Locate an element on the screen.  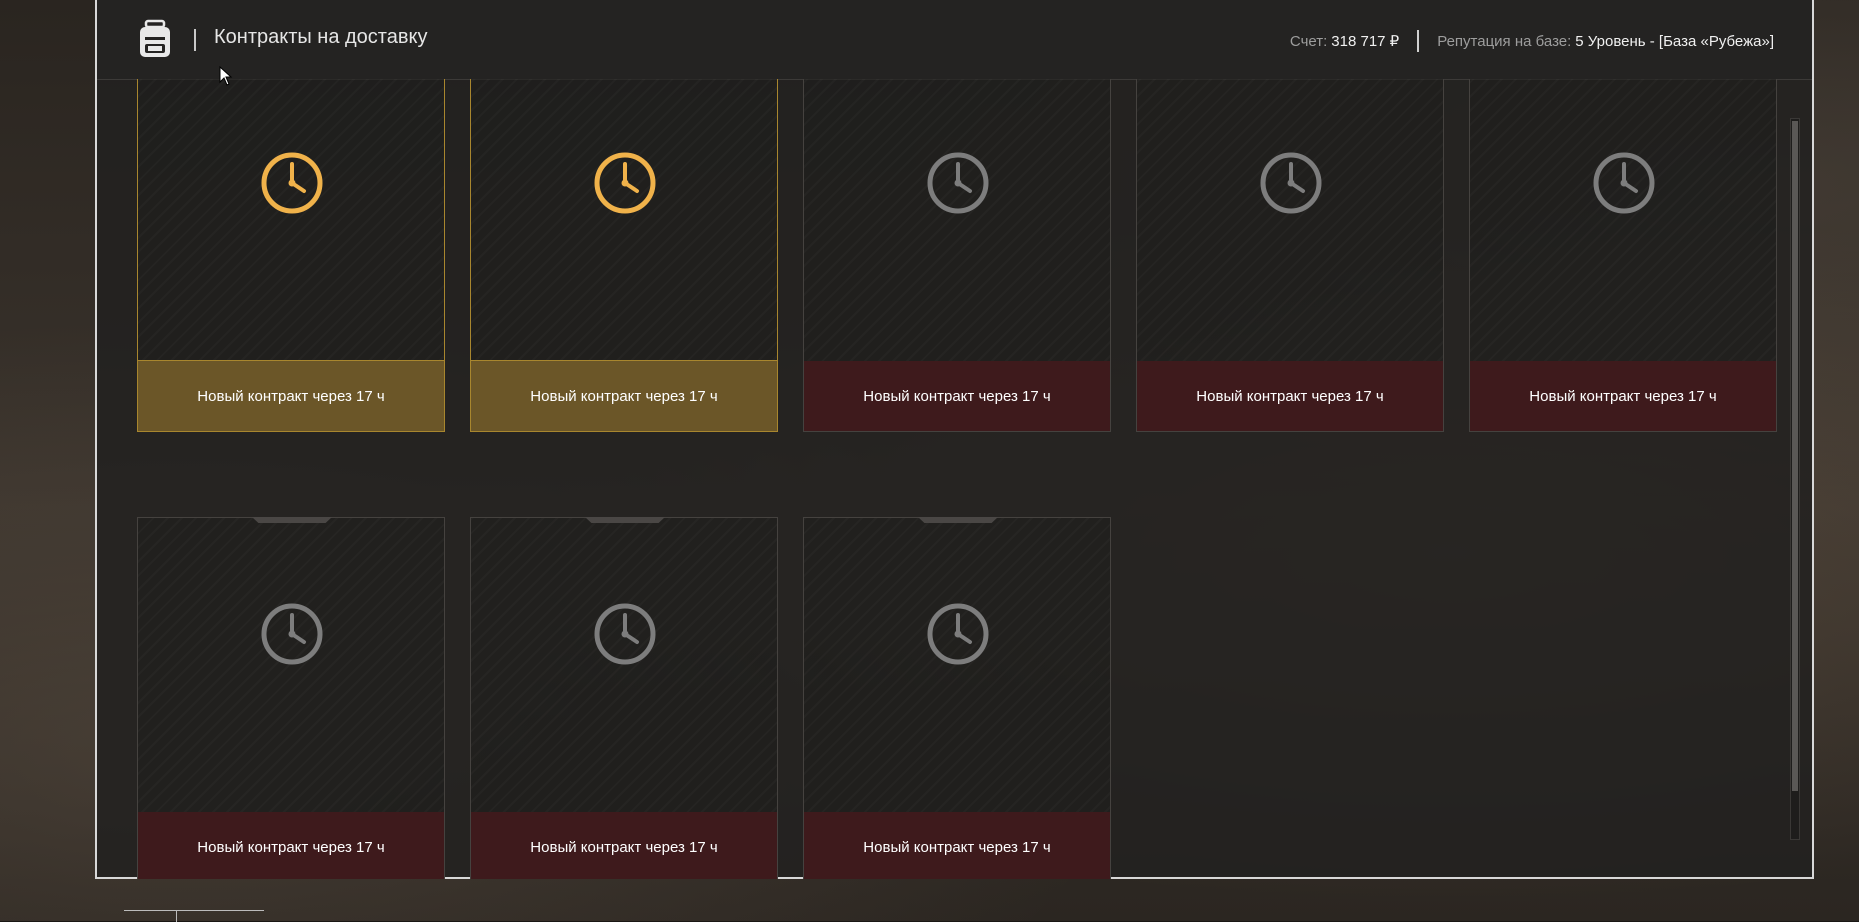
hud-tick is located at coordinates (176, 916).